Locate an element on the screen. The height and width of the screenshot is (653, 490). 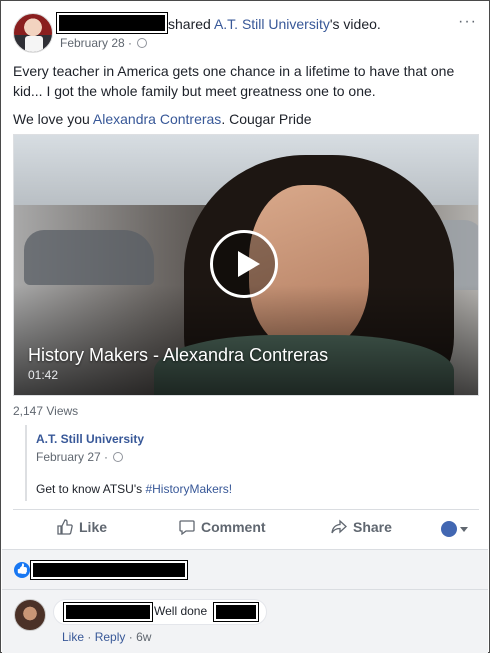
like-button: Like is located at coordinates (82, 527).